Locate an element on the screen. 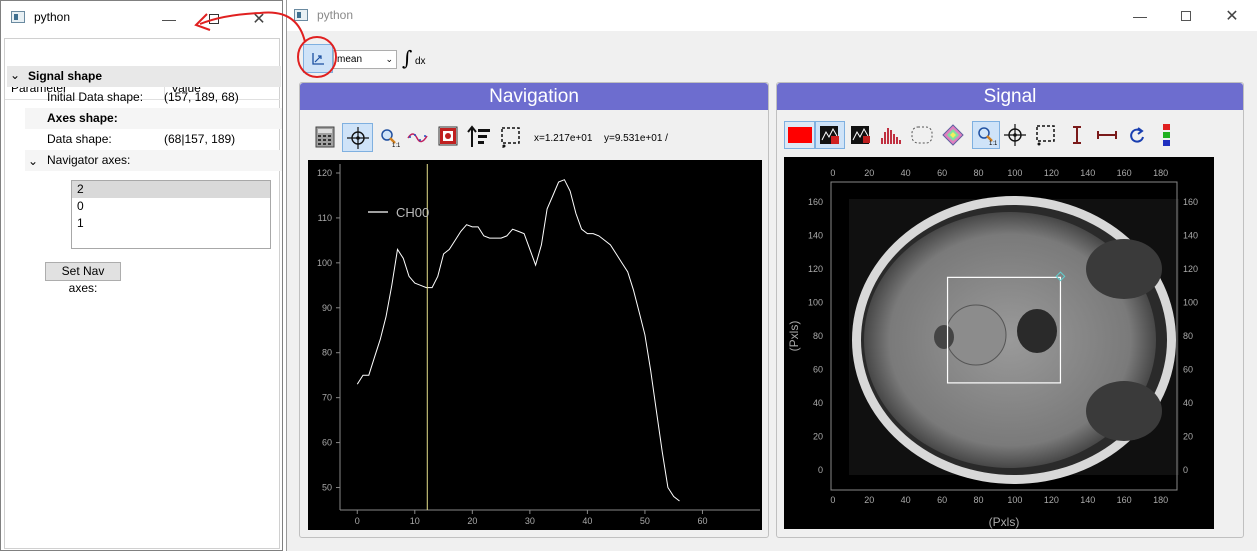 Image resolution: width=1257 pixels, height=551 pixels. param-row: Axes shape: is located at coordinates (153, 118).